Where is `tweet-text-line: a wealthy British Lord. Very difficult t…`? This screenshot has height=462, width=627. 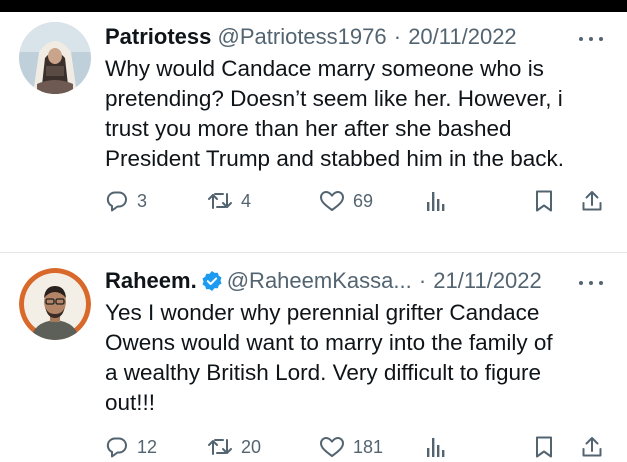 tweet-text-line: a wealthy British Lord. Very difficult t… is located at coordinates (323, 372).